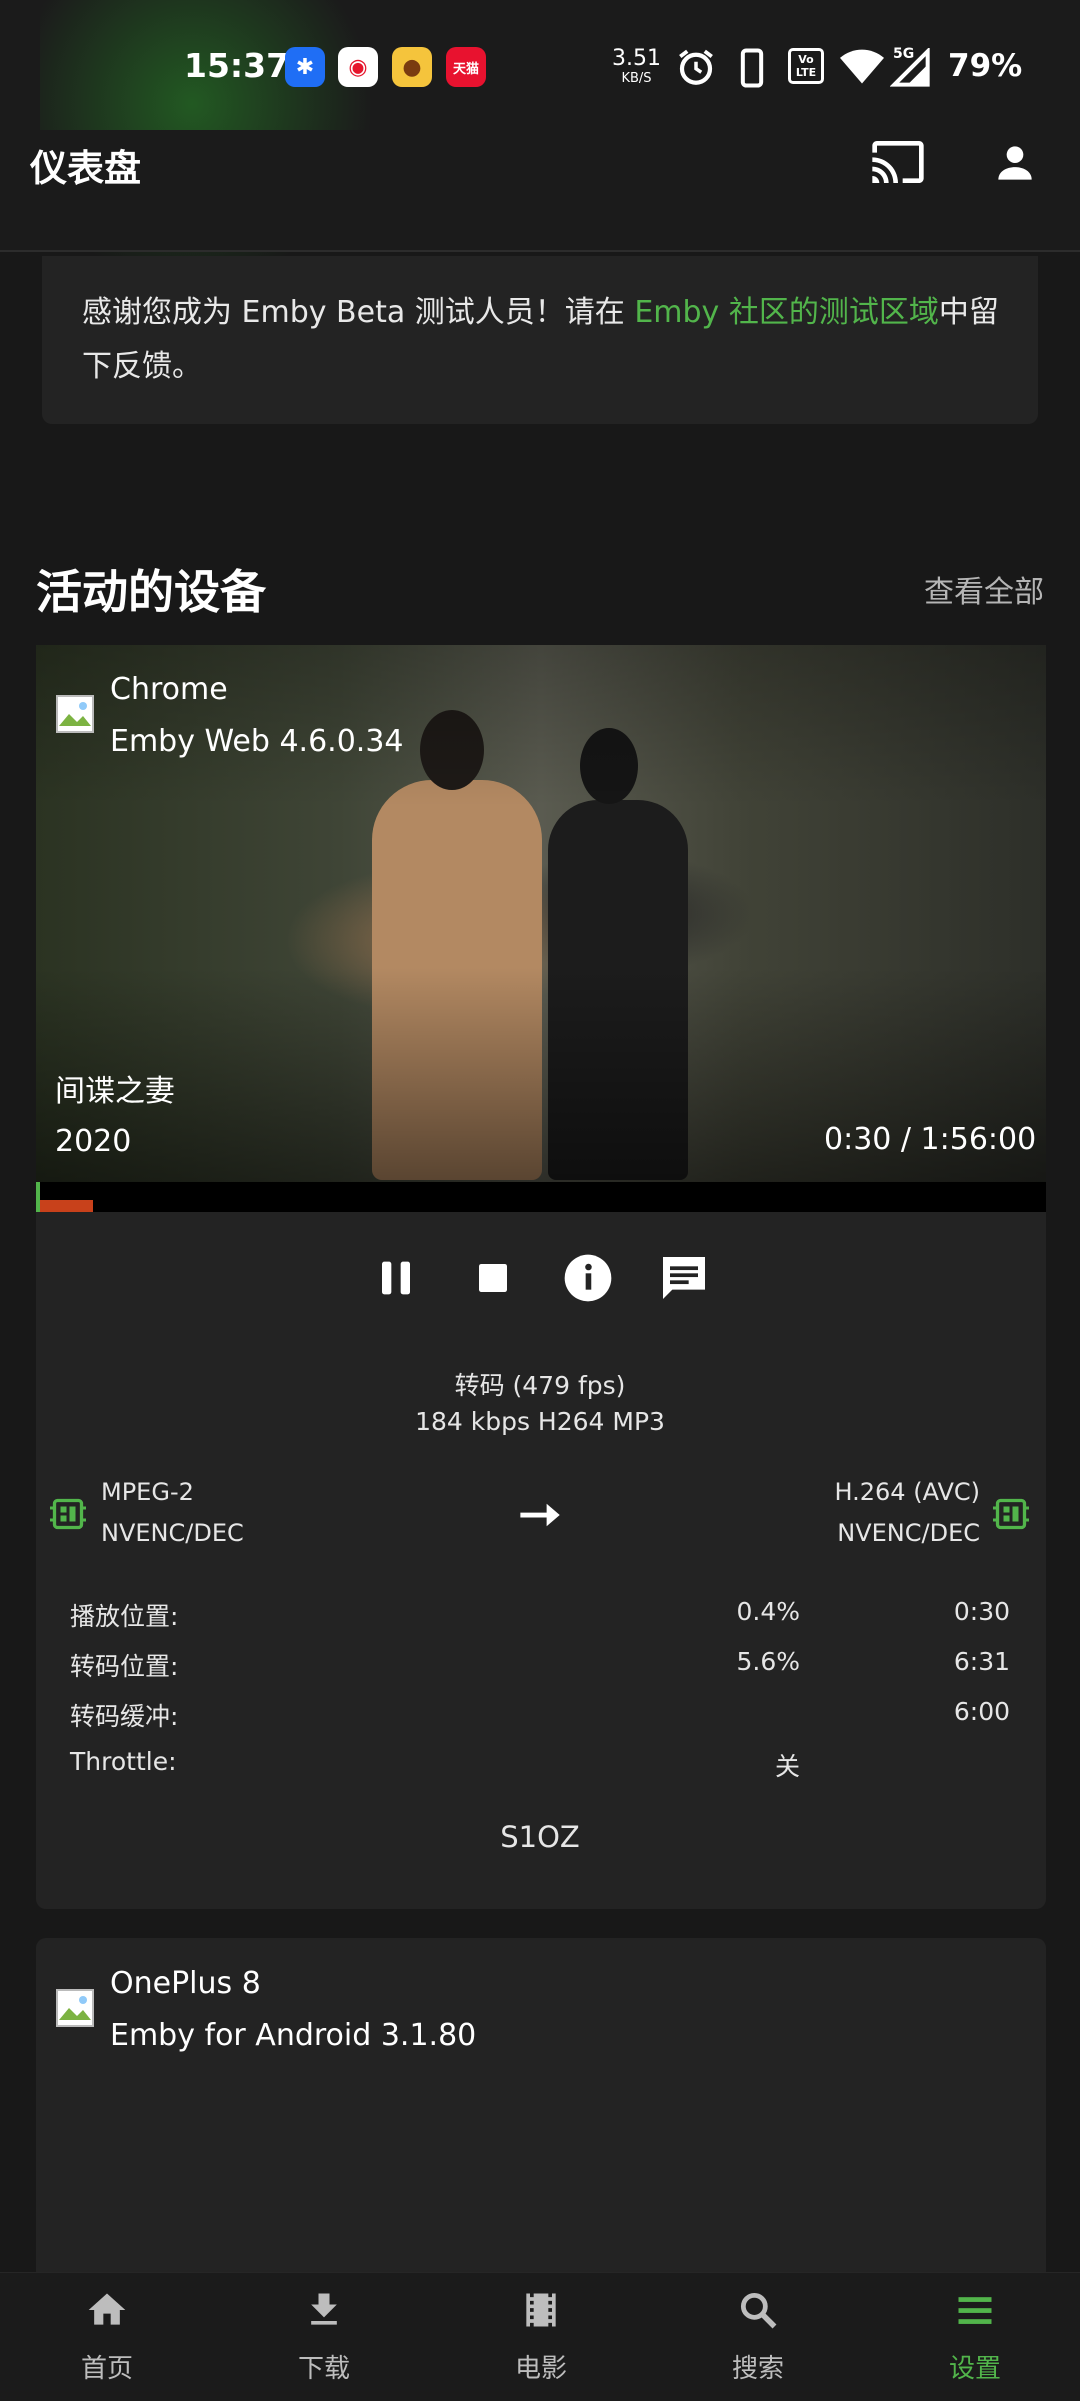 The height and width of the screenshot is (2401, 1080). I want to click on transcode-position-time: 6:31, so click(981, 1661).